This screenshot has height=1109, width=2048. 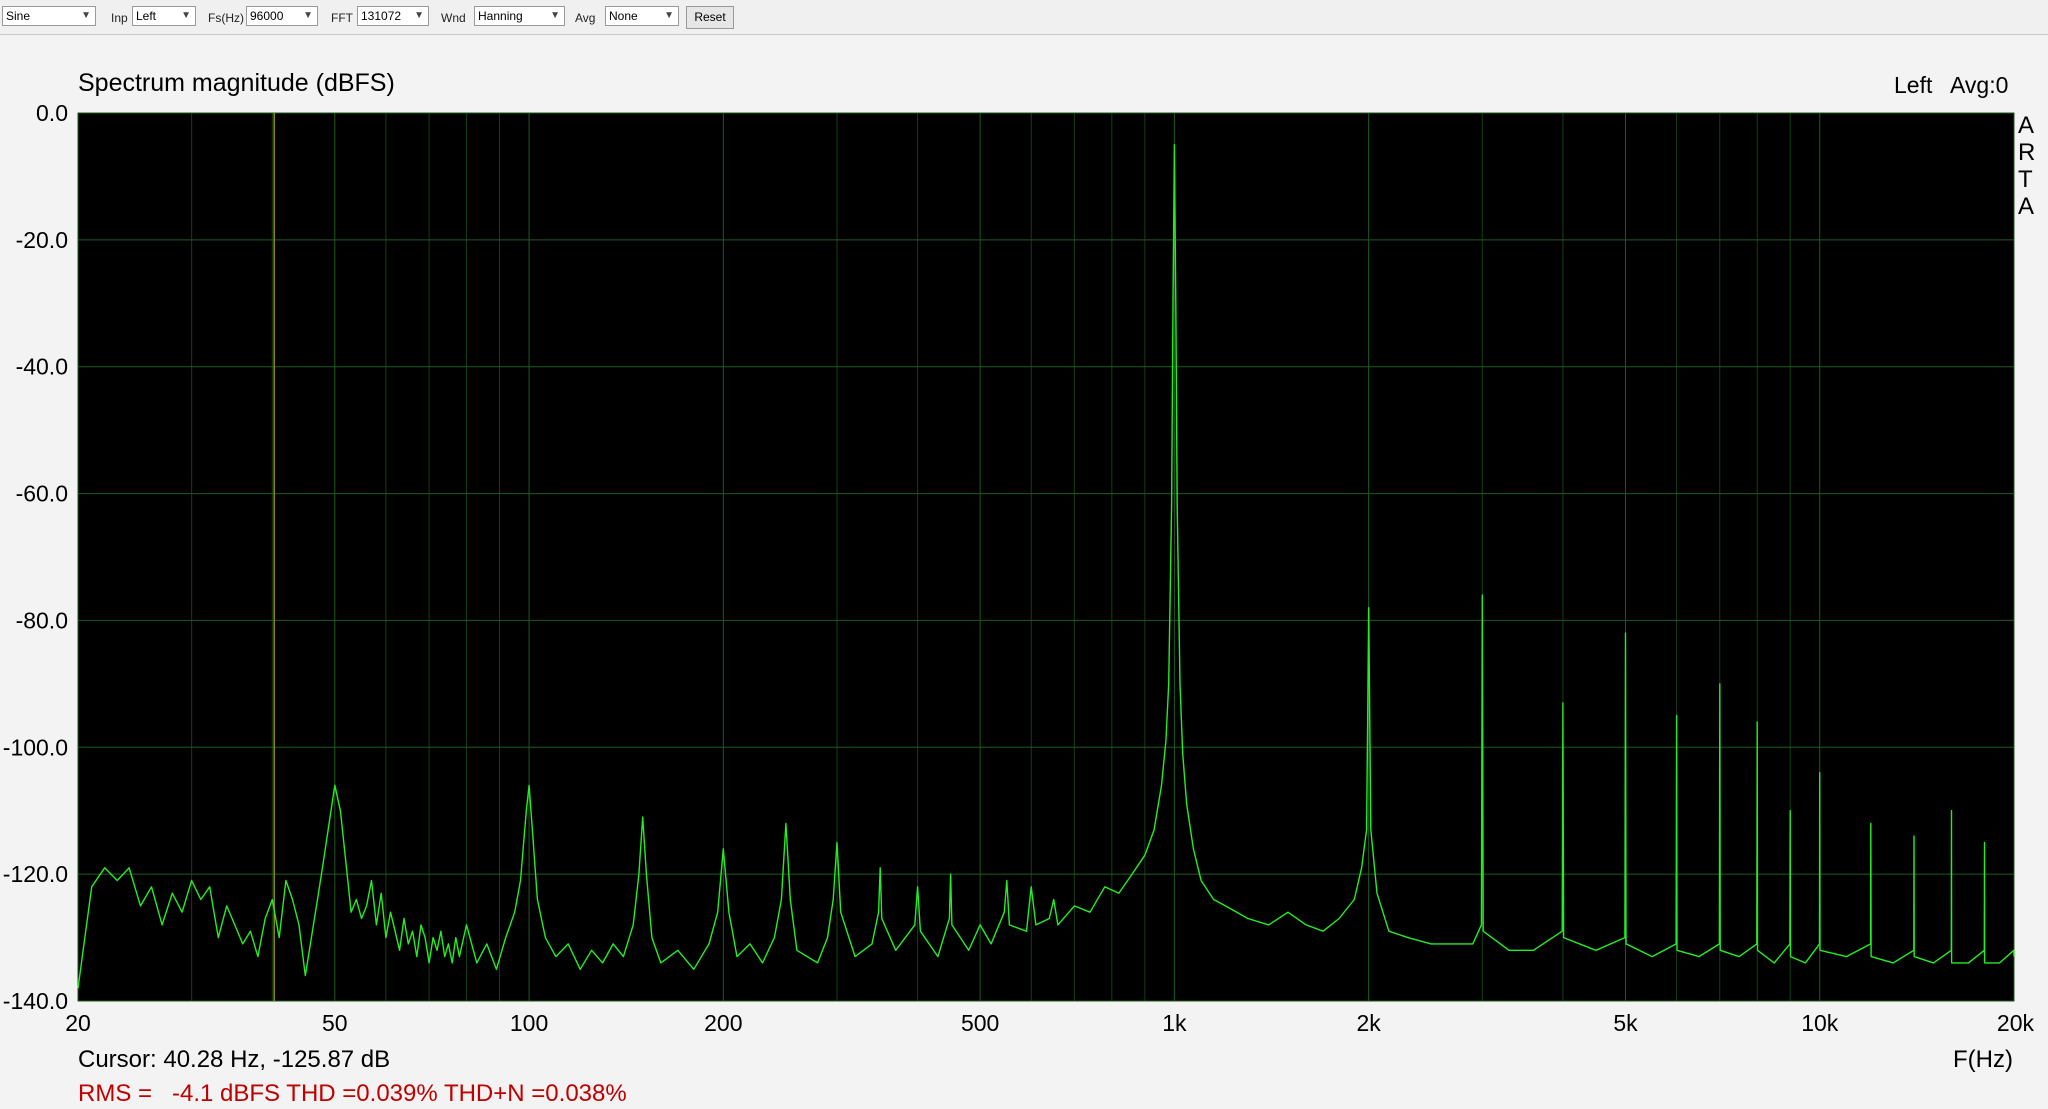 I want to click on x-tick-label: 2k, so click(x=1369, y=1023).